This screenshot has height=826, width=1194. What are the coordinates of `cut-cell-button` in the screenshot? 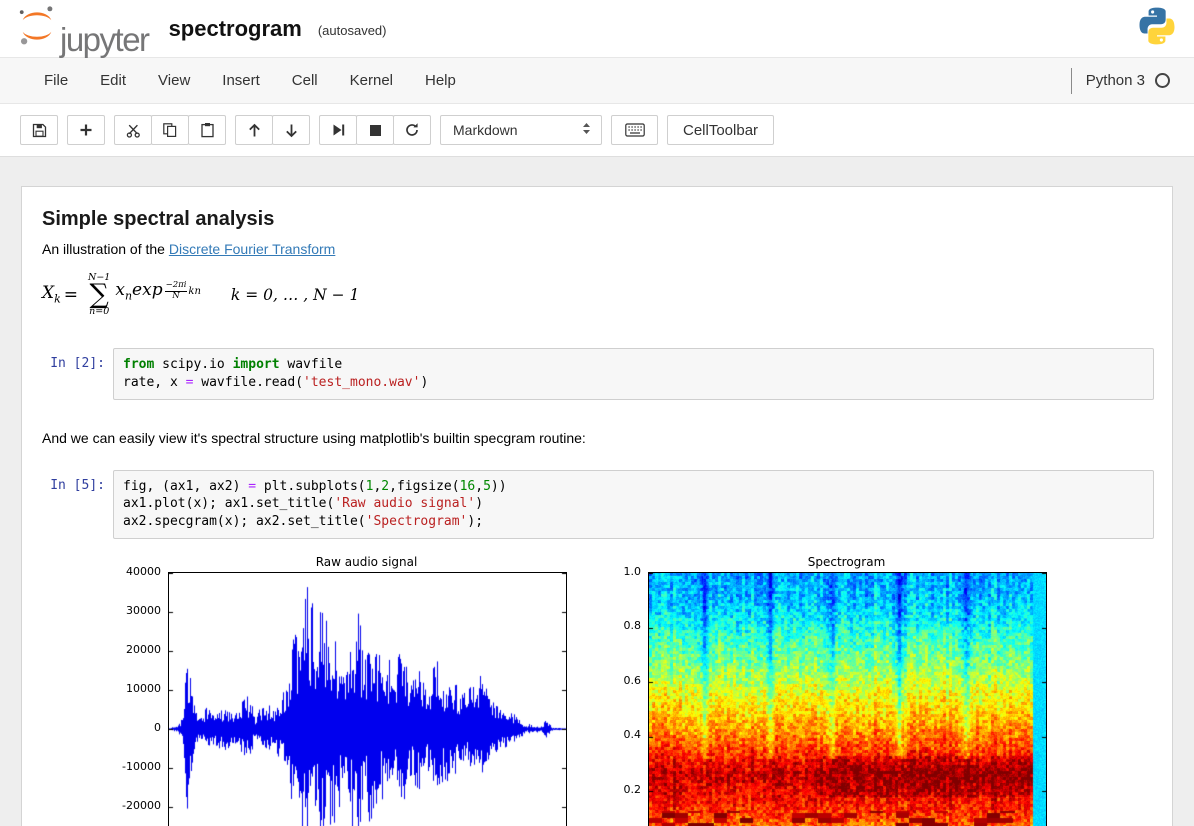 It's located at (133, 130).